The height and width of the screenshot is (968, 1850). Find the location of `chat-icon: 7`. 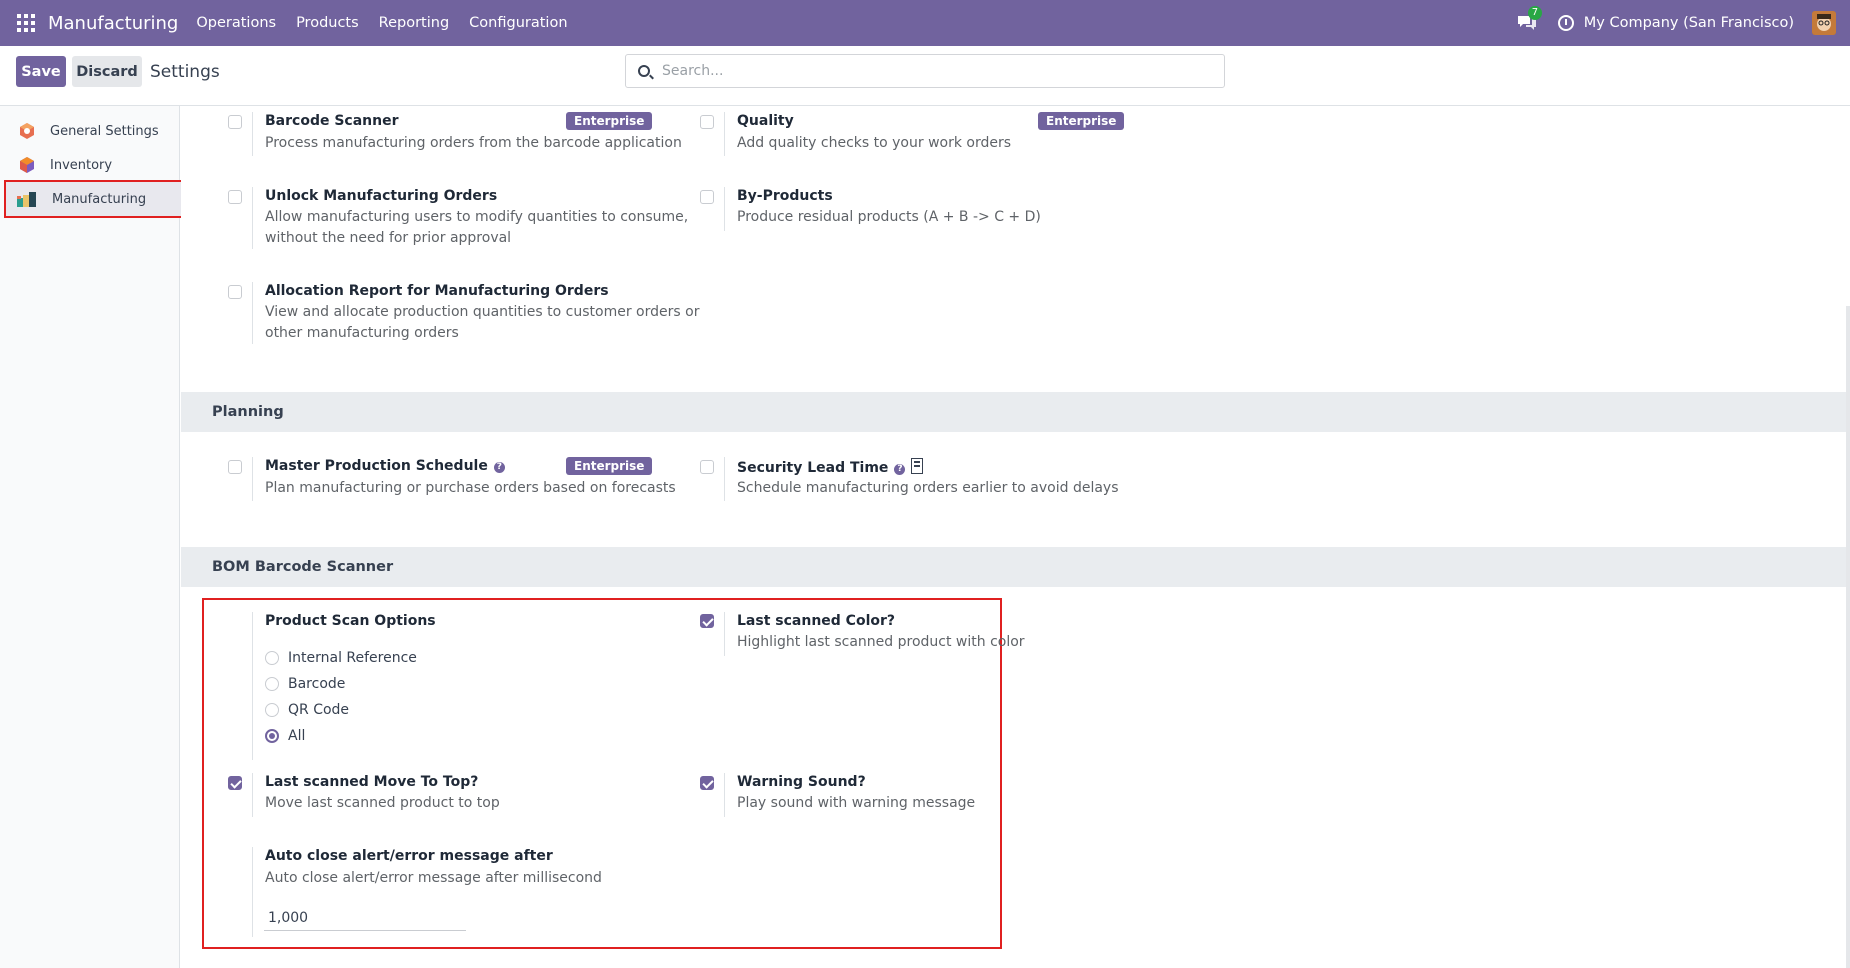

chat-icon: 7 is located at coordinates (1529, 19).